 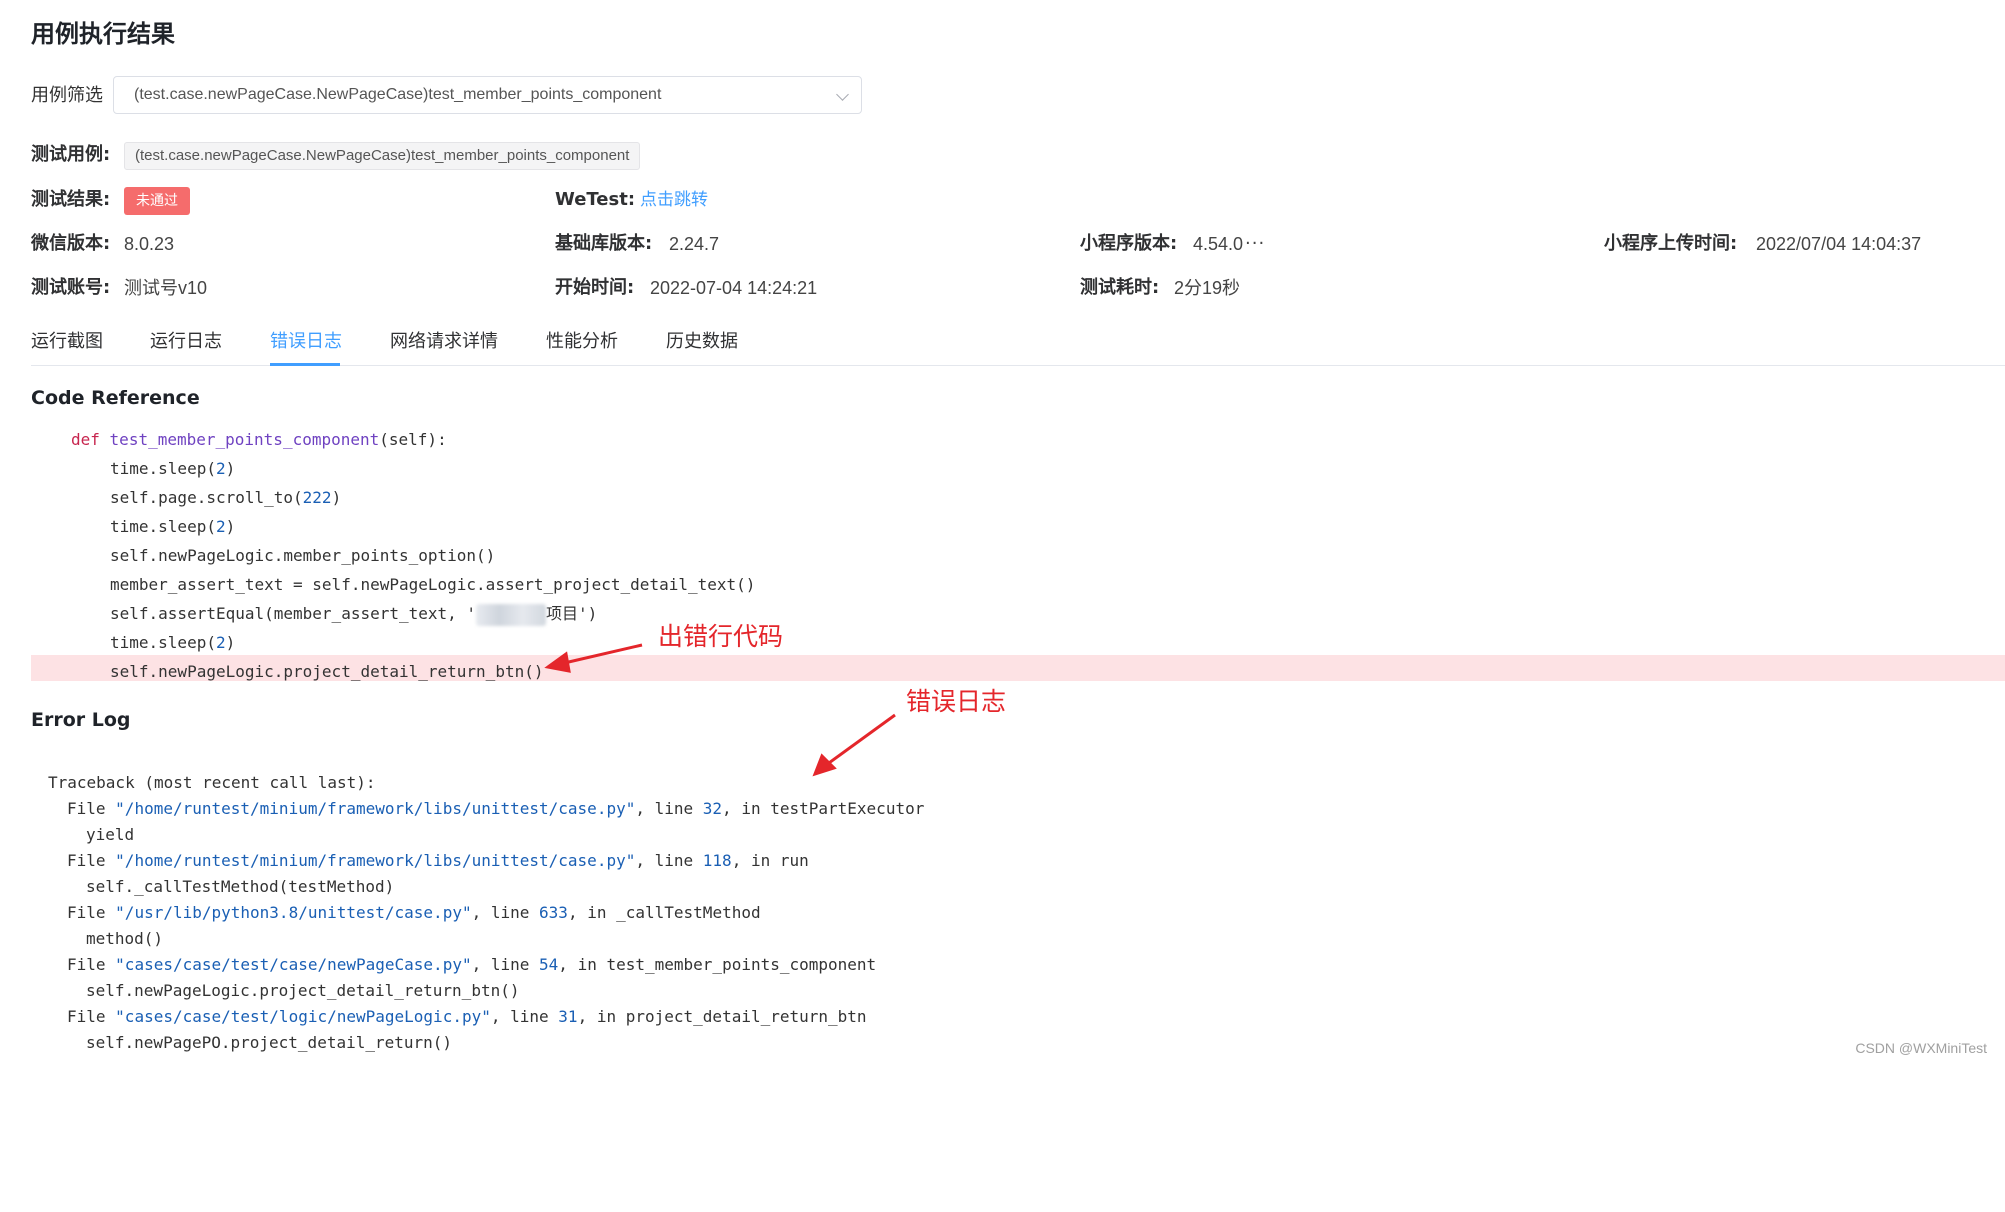 What do you see at coordinates (1921, 1048) in the screenshot?
I see `watermark: CSDN @WXMiniTest` at bounding box center [1921, 1048].